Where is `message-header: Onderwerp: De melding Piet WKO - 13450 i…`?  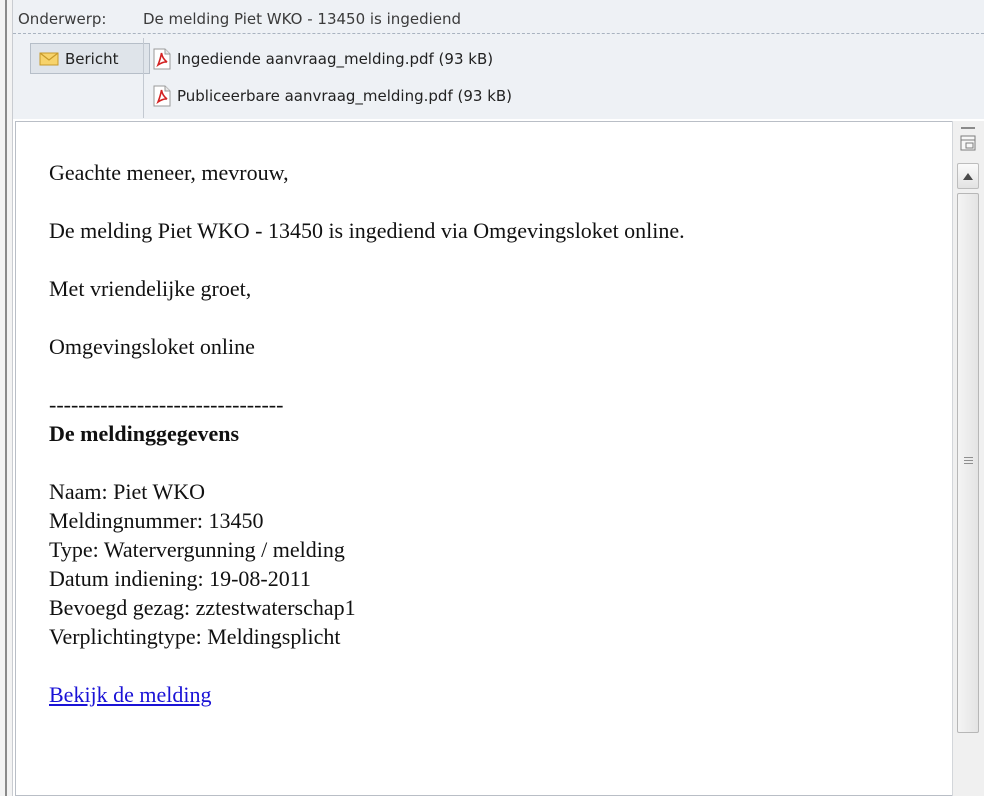 message-header: Onderwerp: De melding Piet WKO - 13450 i… is located at coordinates (498, 59).